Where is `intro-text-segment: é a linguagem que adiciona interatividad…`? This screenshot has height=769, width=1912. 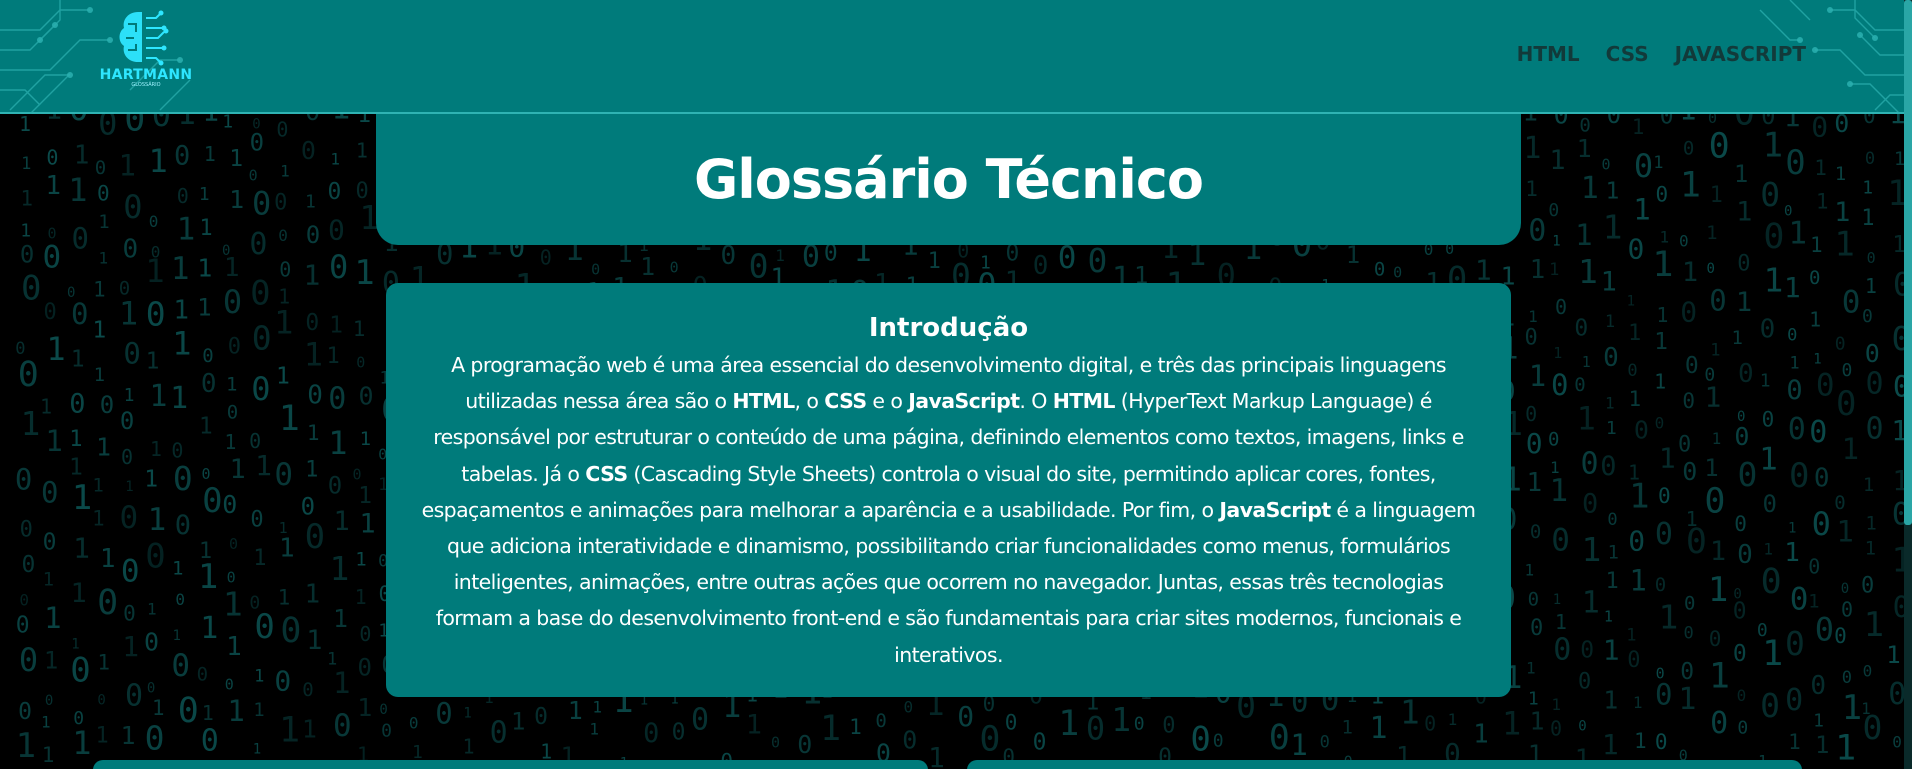
intro-text-segment: é a linguagem que adiciona interatividad… is located at coordinates (955, 582).